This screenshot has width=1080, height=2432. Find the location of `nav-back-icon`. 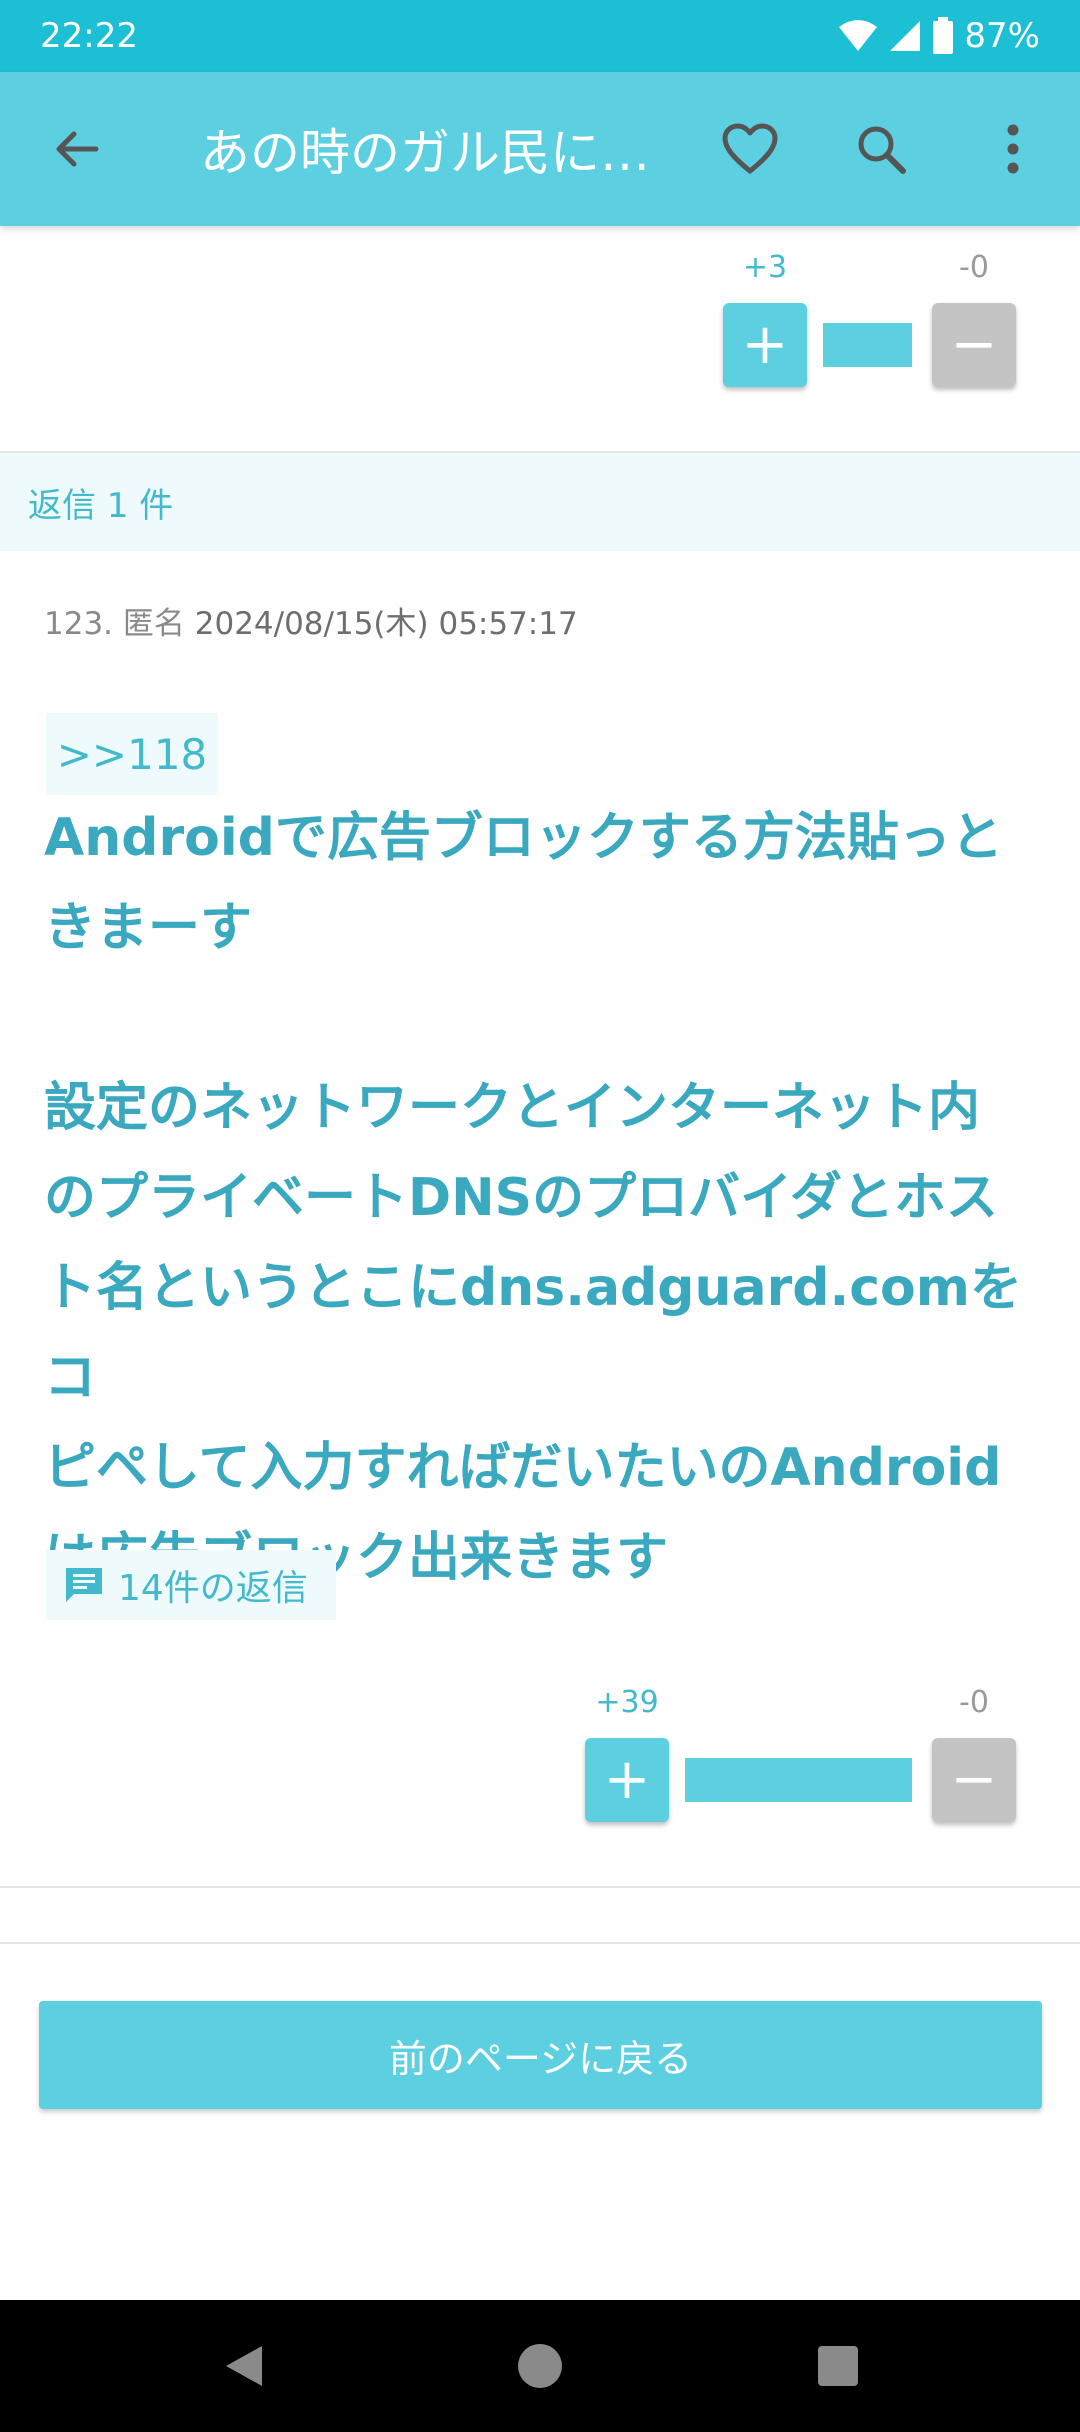

nav-back-icon is located at coordinates (244, 2366).